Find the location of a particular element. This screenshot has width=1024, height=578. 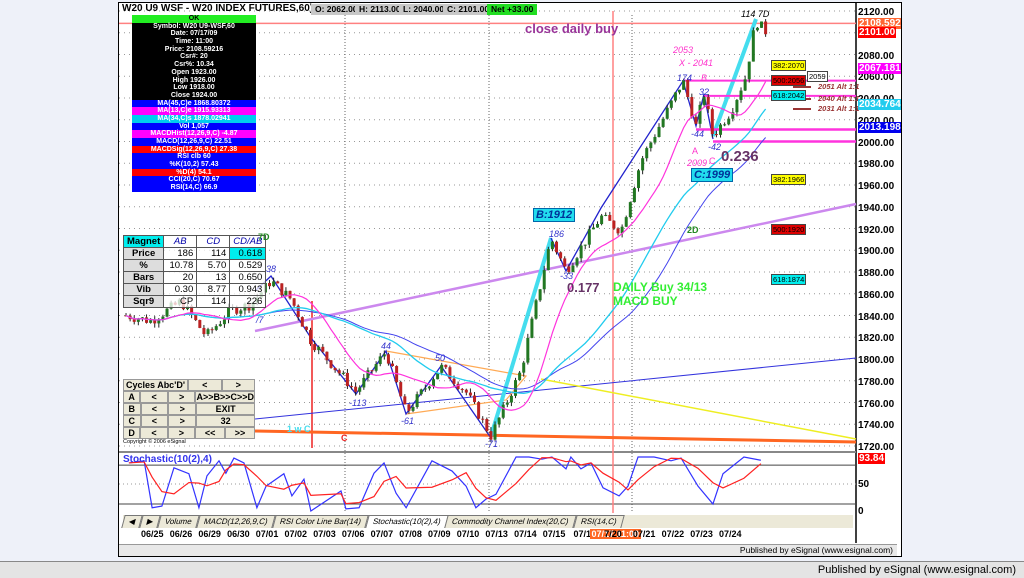

price-marker: 2101.00 is located at coordinates (877, 32).